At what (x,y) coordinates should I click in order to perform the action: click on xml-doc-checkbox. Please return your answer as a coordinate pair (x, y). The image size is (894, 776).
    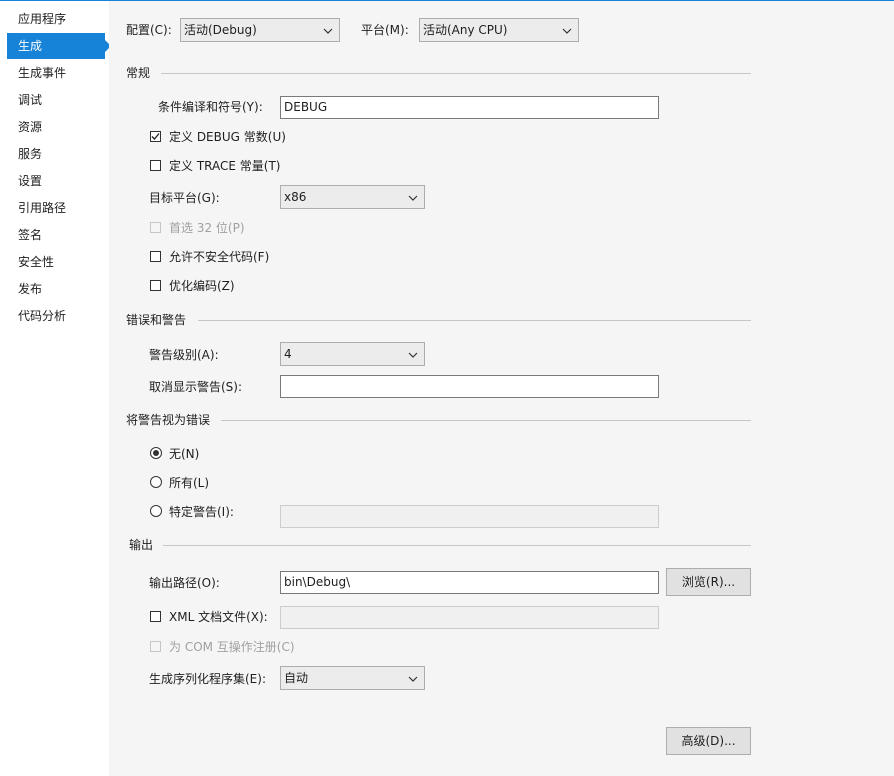
    Looking at the image, I should click on (155, 616).